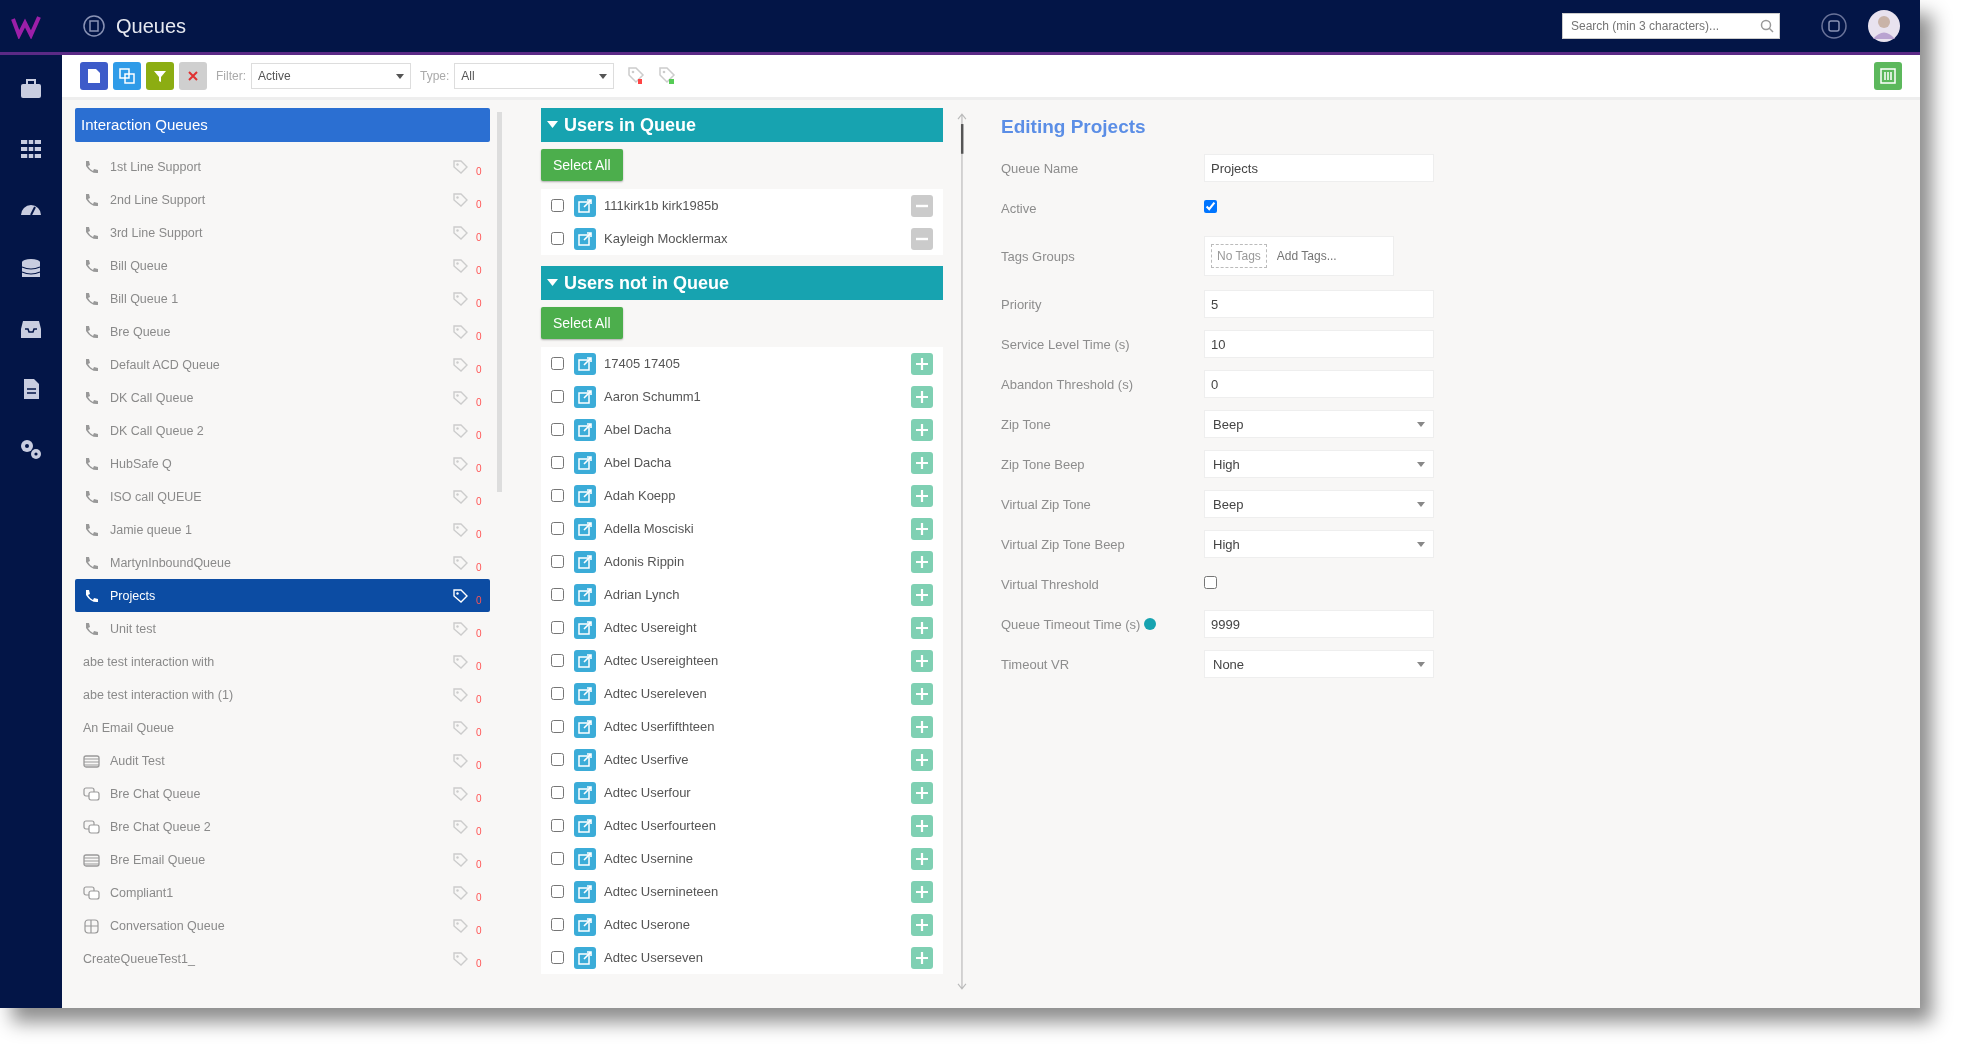  Describe the element at coordinates (282, 595) in the screenshot. I see `queue-item: Projects 0` at that location.